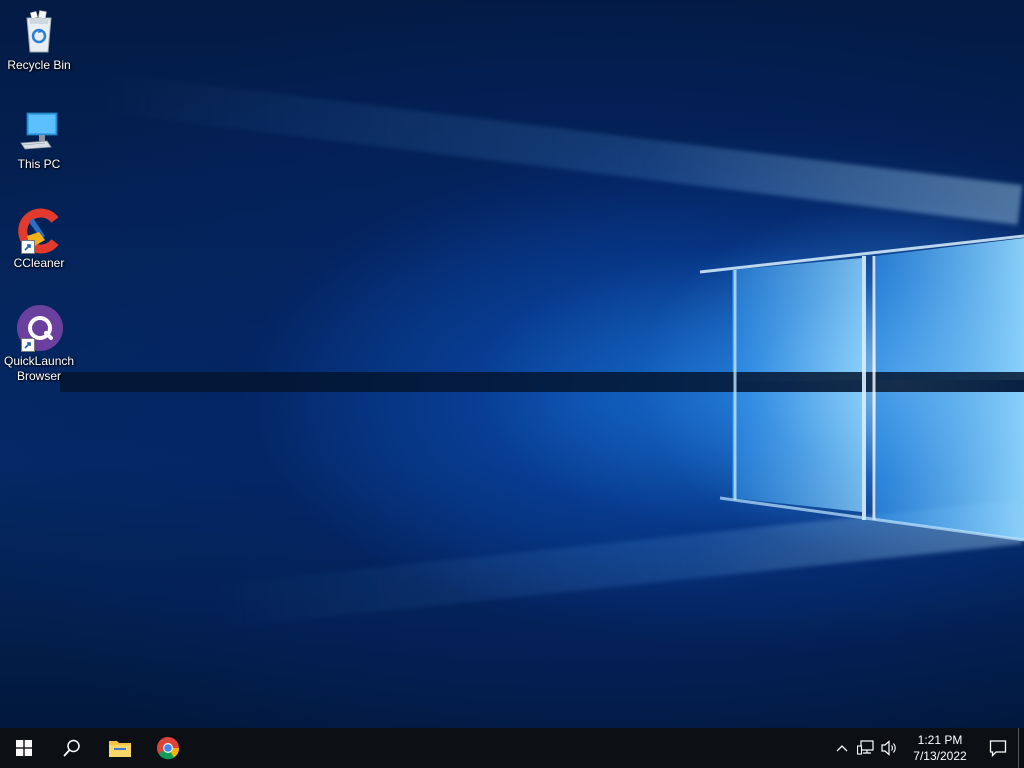  I want to click on chevron-up-icon, so click(842, 748).